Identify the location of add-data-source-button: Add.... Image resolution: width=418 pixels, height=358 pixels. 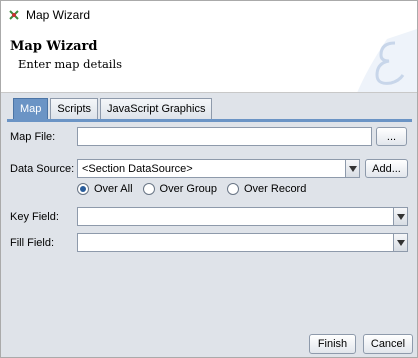
(386, 168).